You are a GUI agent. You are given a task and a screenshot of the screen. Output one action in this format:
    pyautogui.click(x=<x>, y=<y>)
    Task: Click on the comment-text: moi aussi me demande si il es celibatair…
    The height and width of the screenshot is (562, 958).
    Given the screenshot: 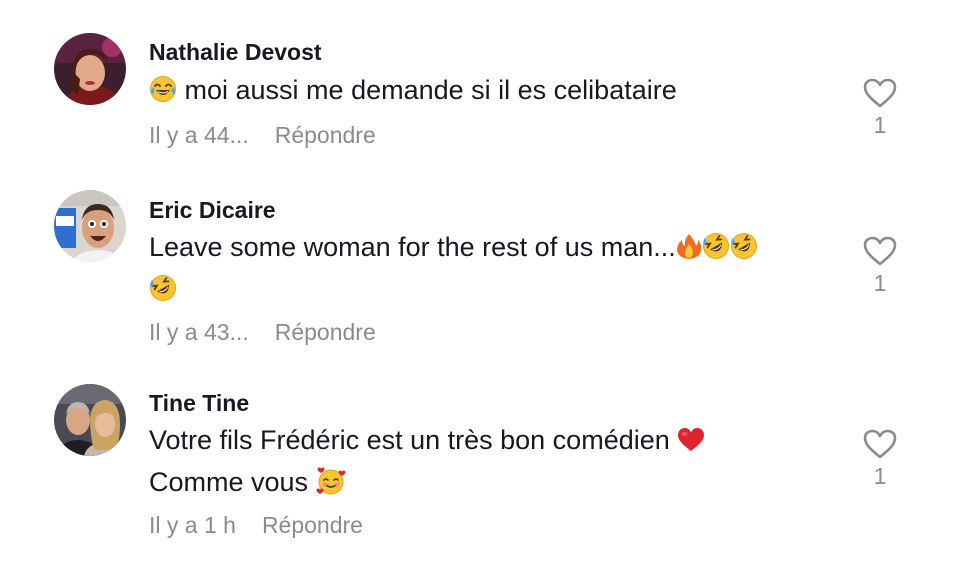 What is the action you would take?
    pyautogui.click(x=489, y=92)
    